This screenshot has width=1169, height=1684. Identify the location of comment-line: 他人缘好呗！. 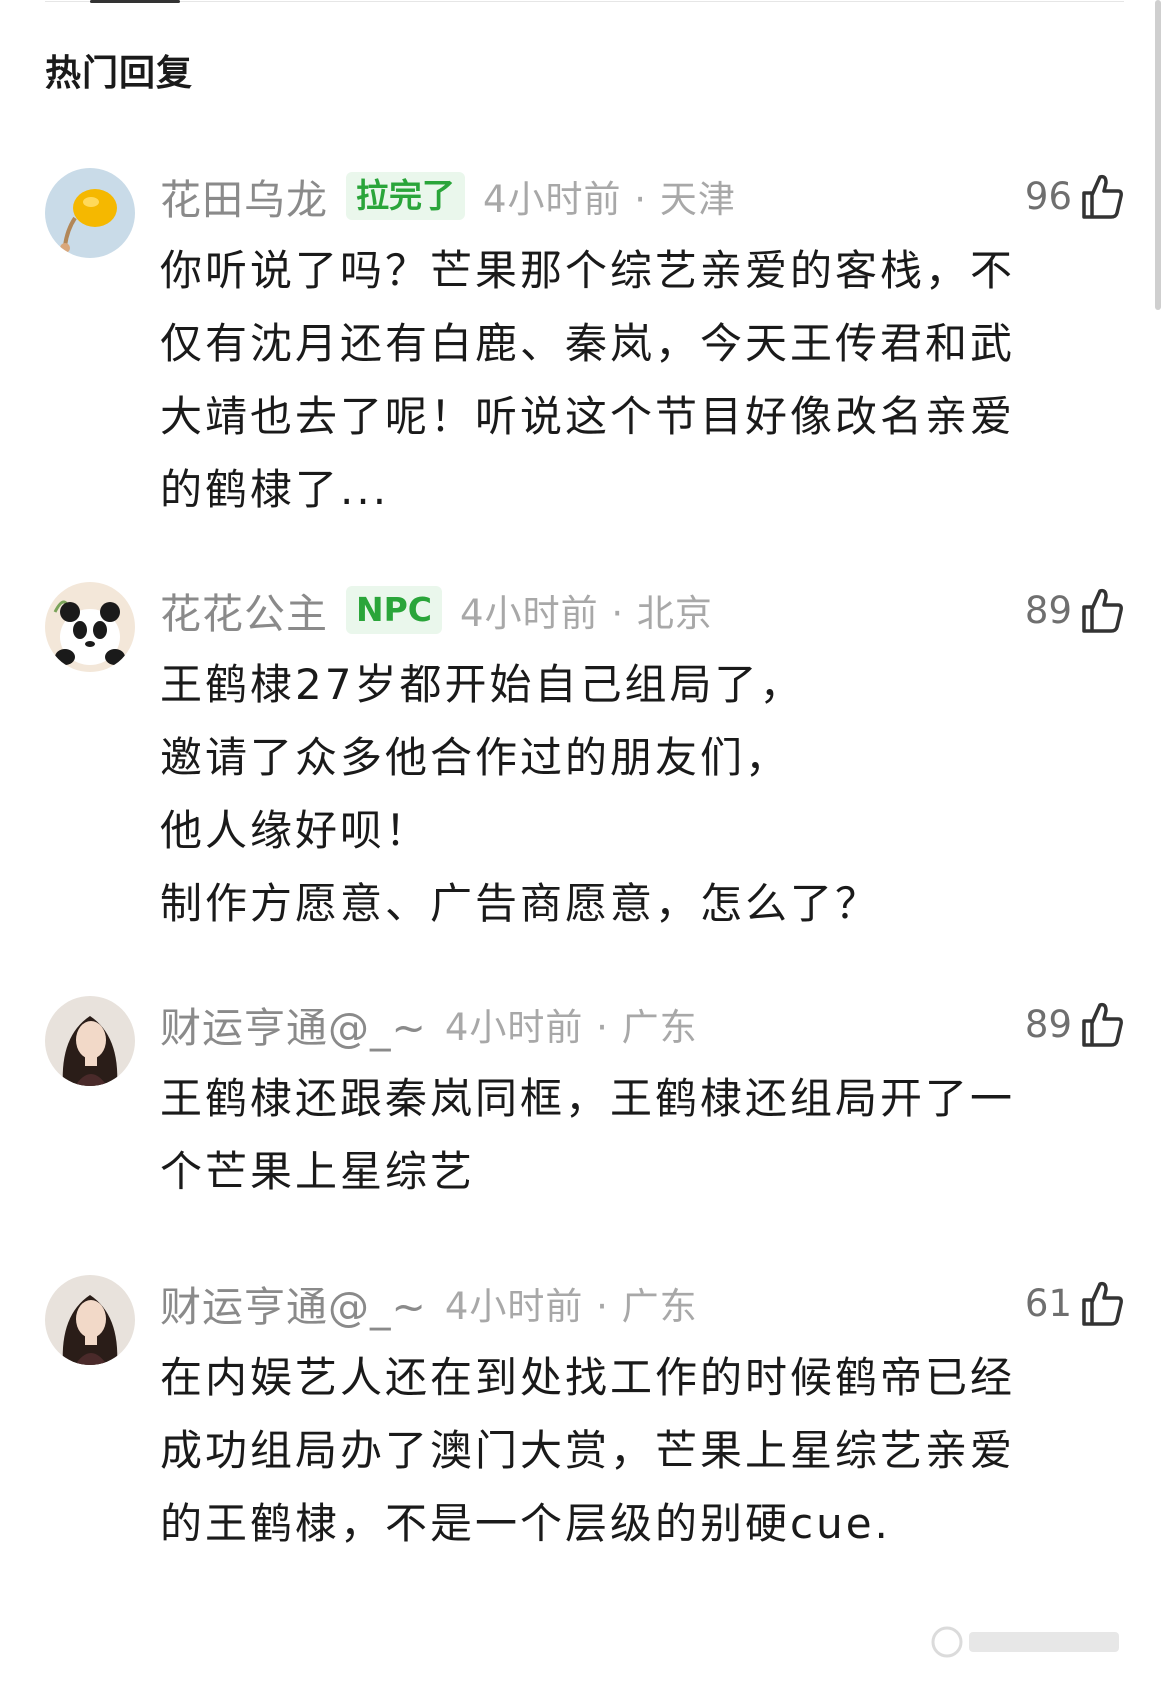
(295, 830).